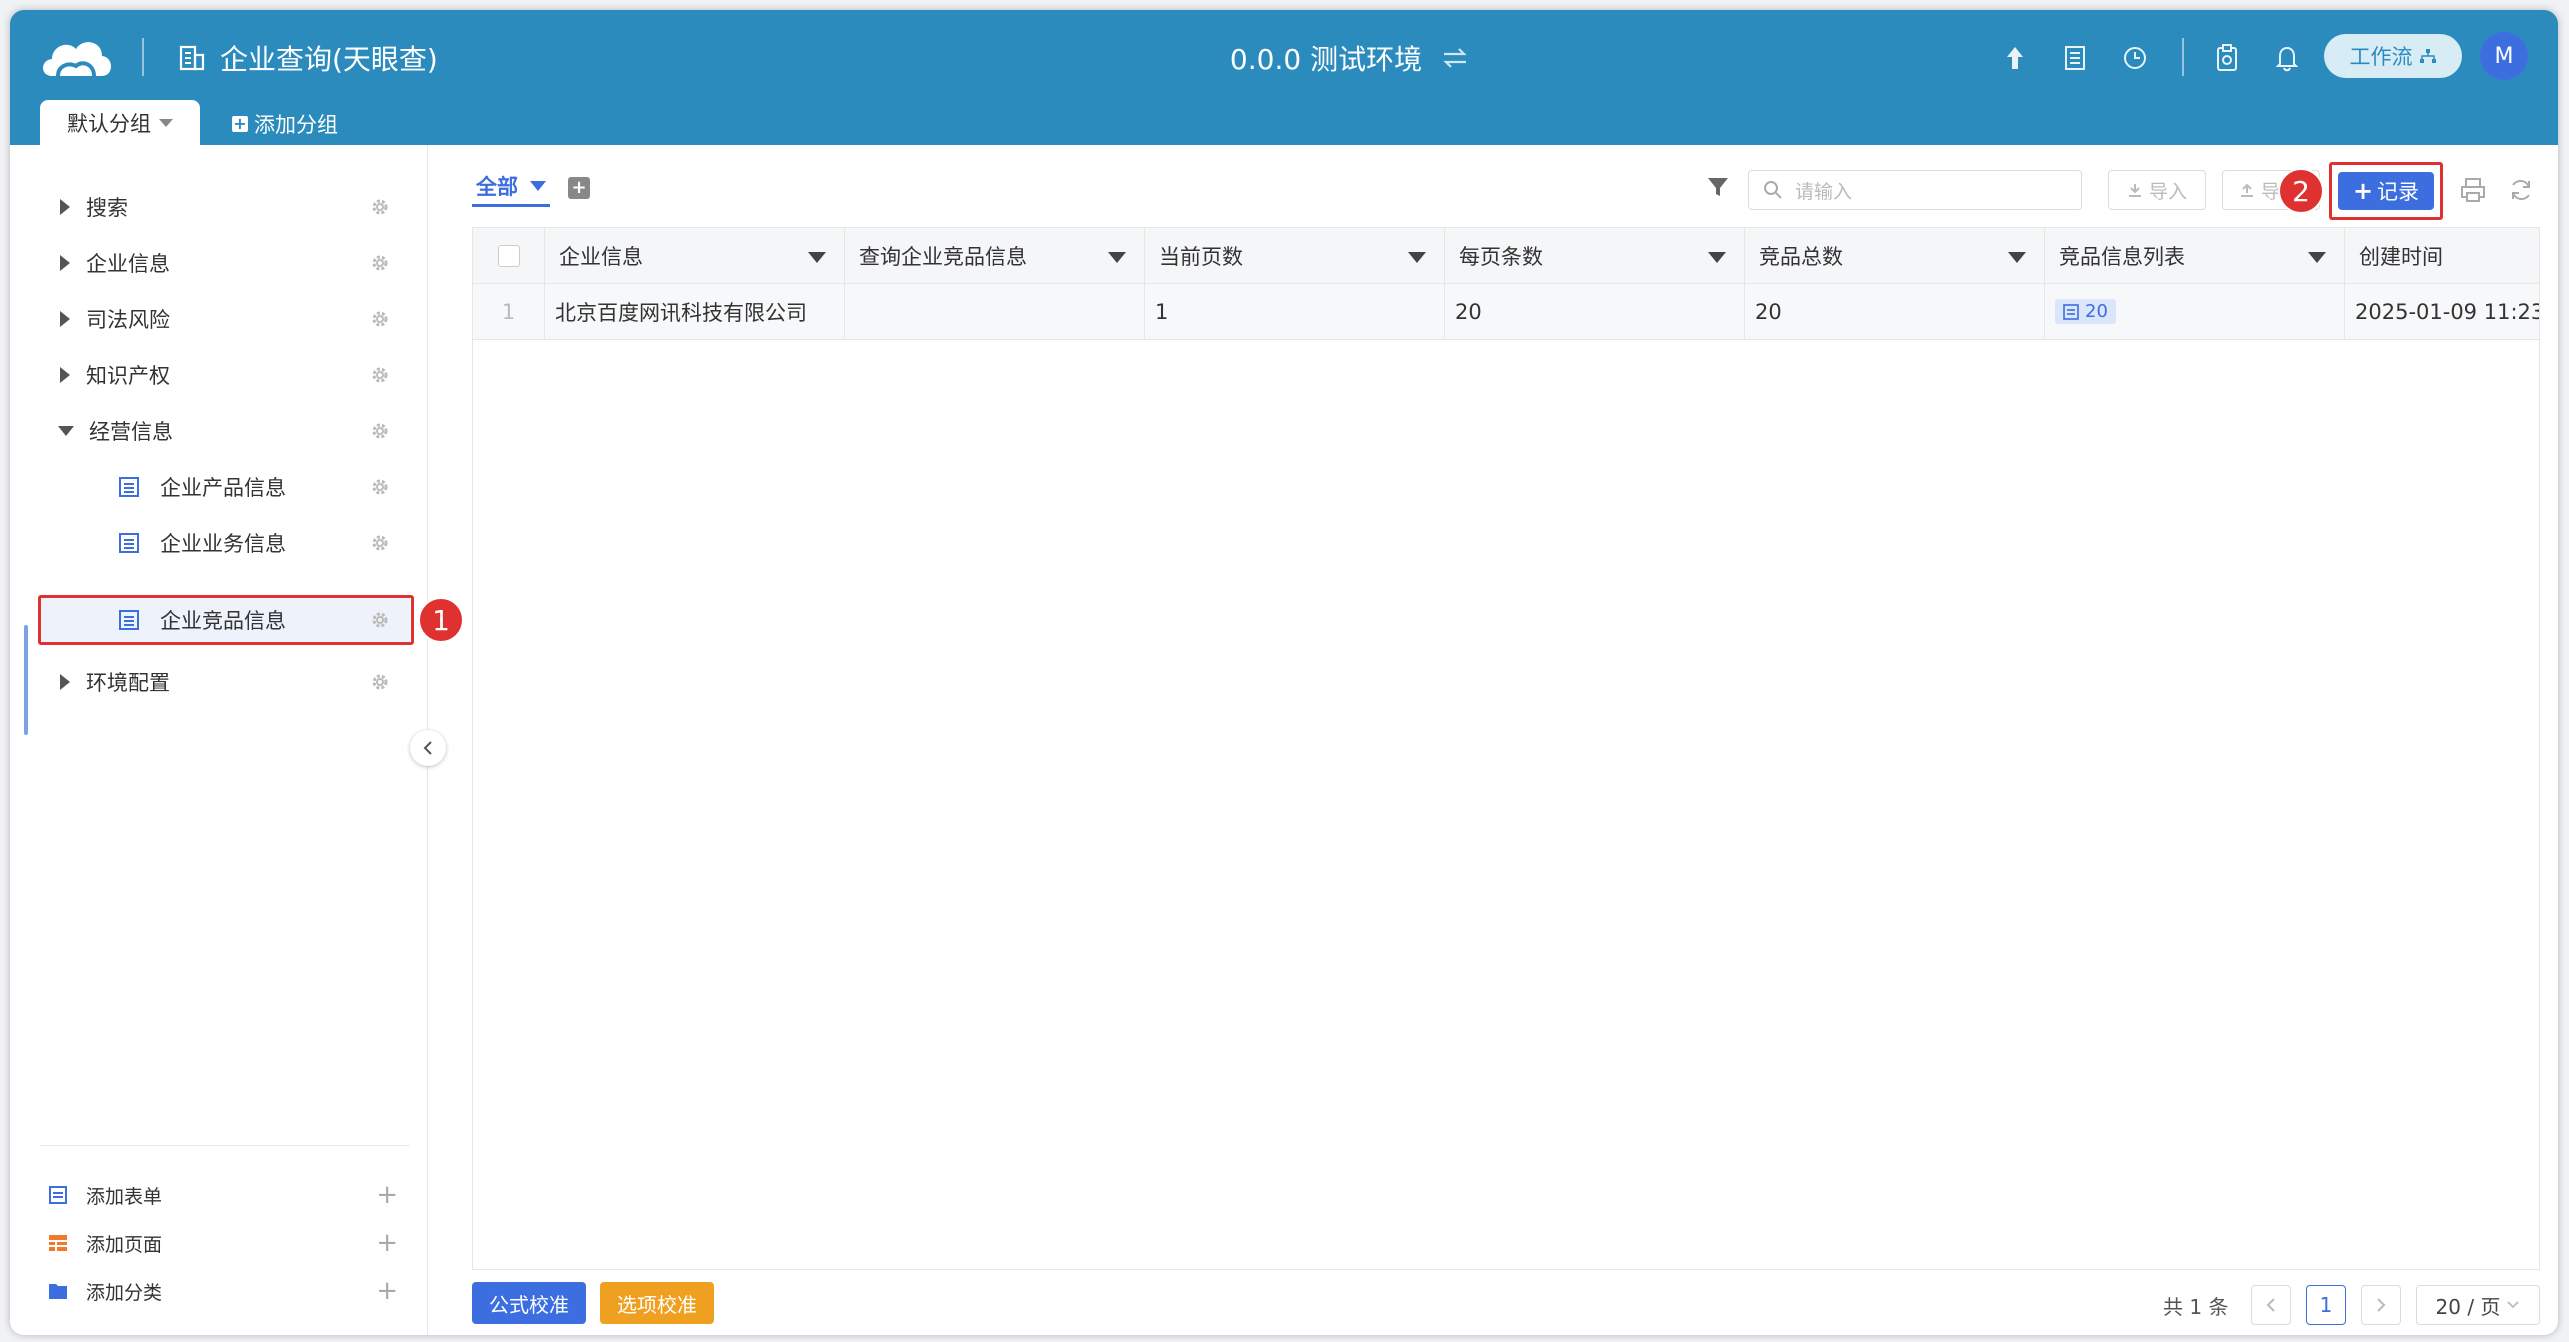 The image size is (2569, 1342). I want to click on subtable-count: 20, so click(2096, 311).